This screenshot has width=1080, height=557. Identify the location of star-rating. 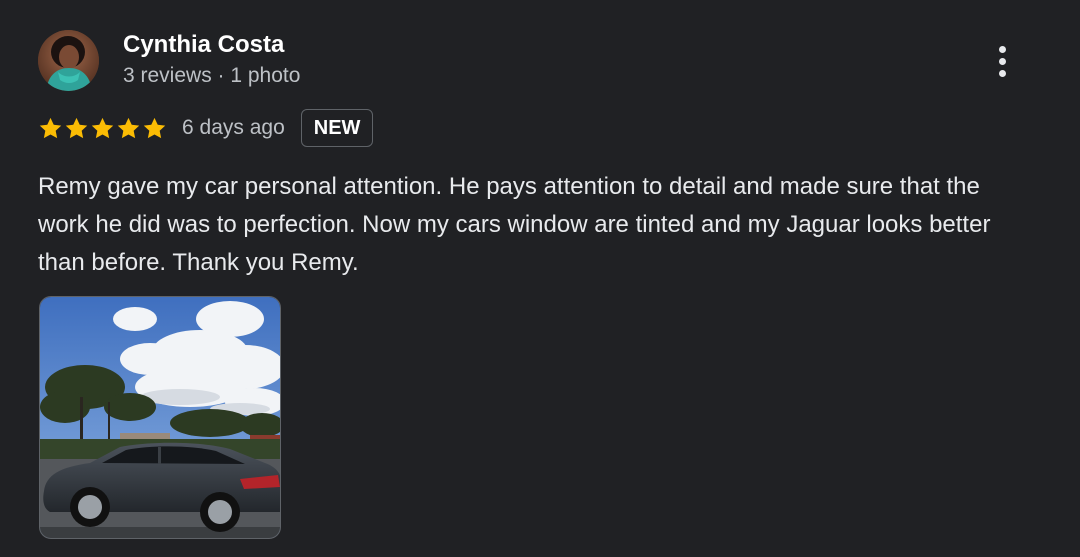
(102, 128).